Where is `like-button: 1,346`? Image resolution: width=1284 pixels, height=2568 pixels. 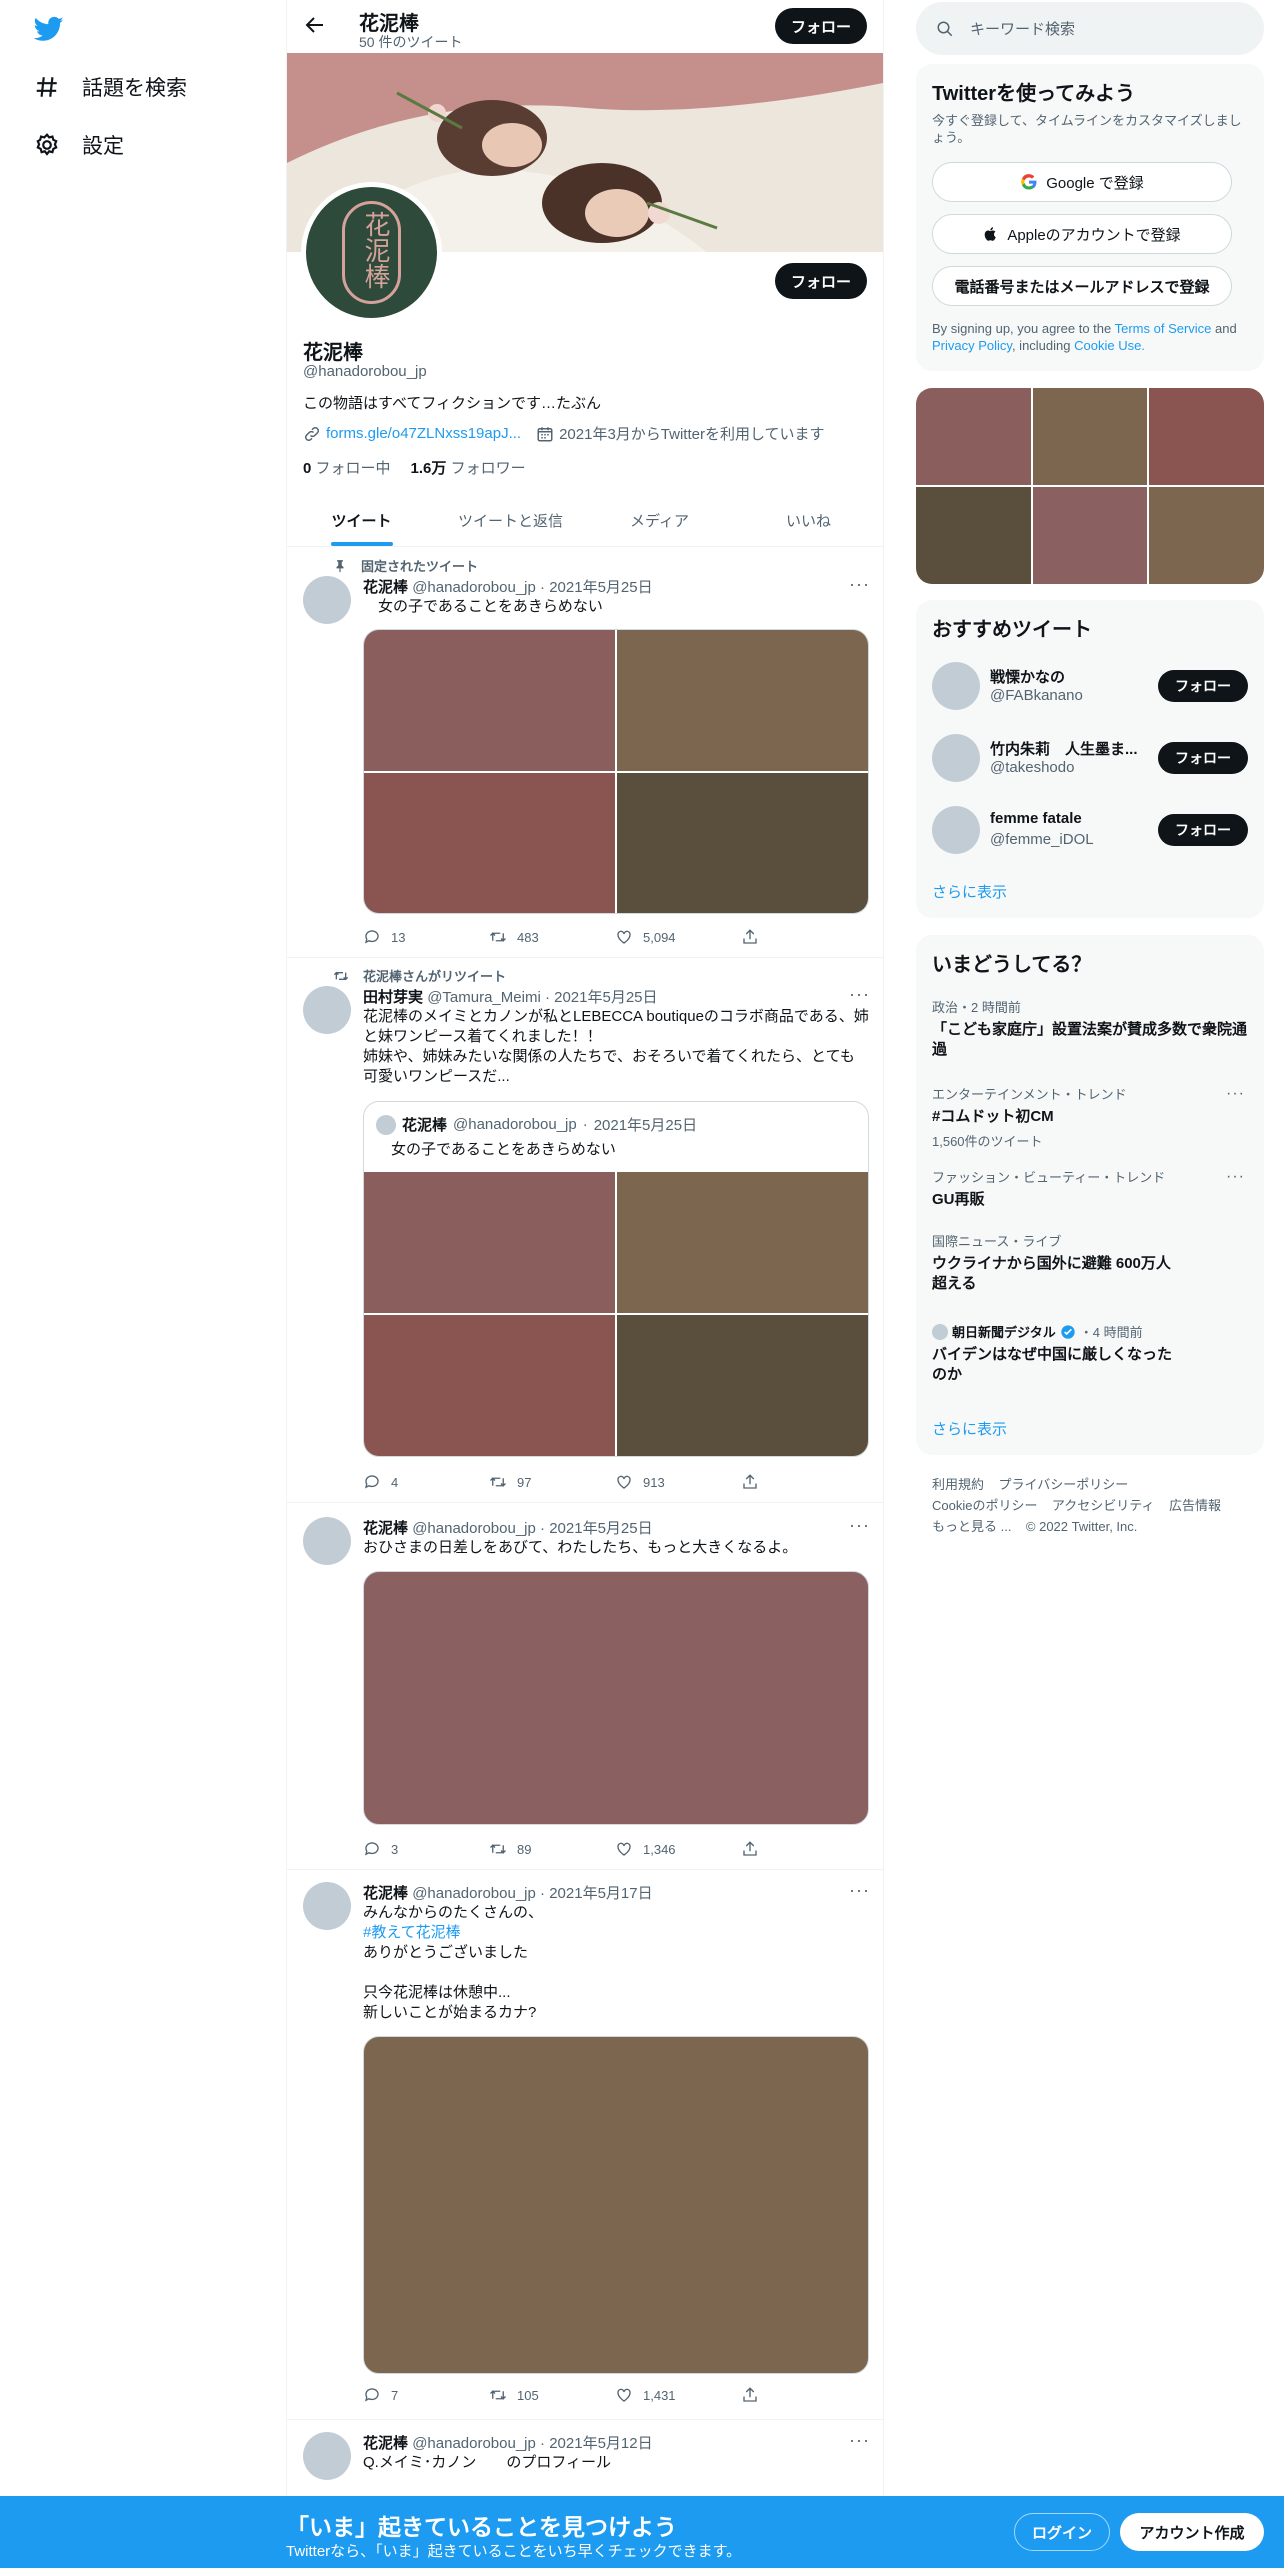 like-button: 1,346 is located at coordinates (678, 1849).